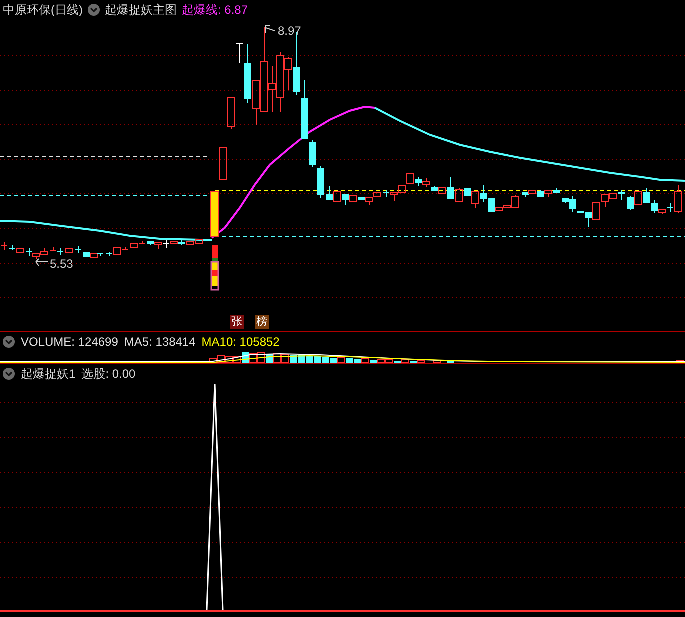 This screenshot has width=685, height=617. I want to click on tag-badge: 张, so click(237, 322).